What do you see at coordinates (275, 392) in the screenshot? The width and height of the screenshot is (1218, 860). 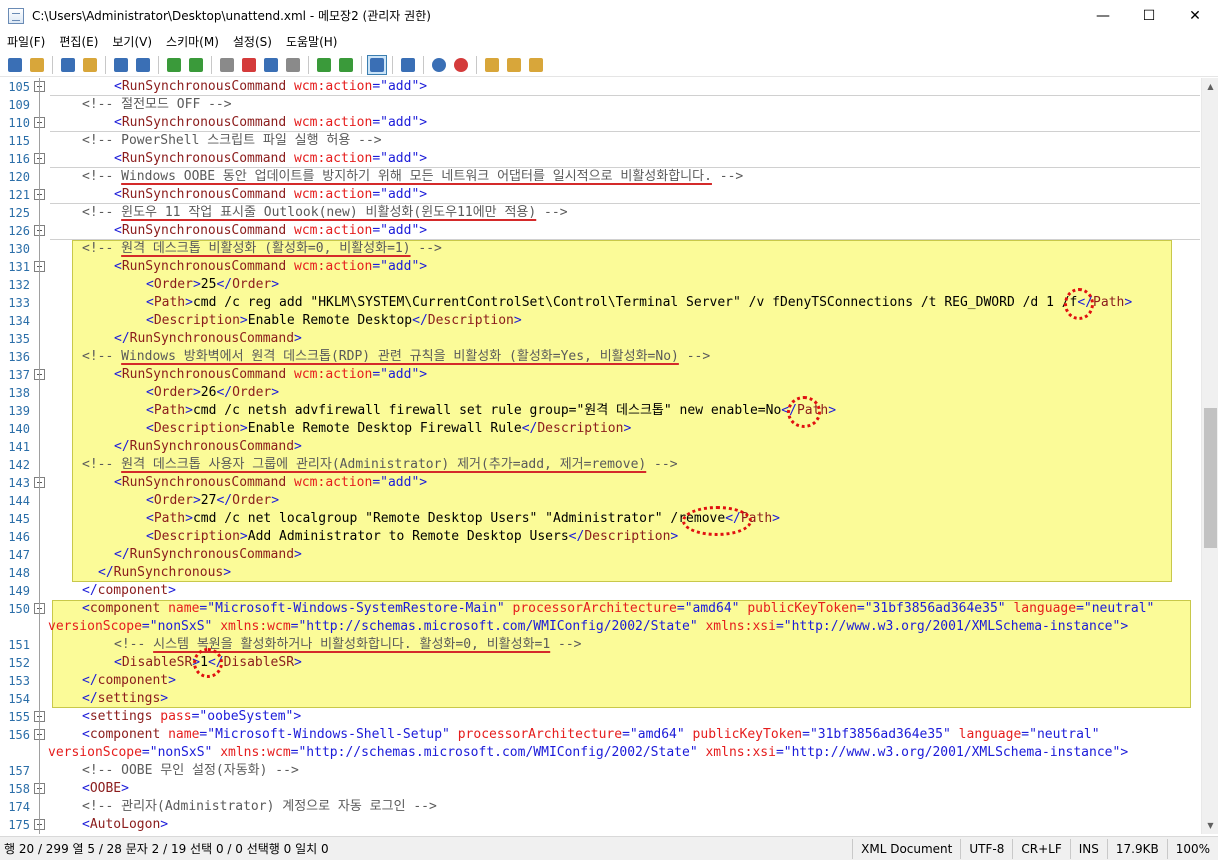 I see `code-token: >` at bounding box center [275, 392].